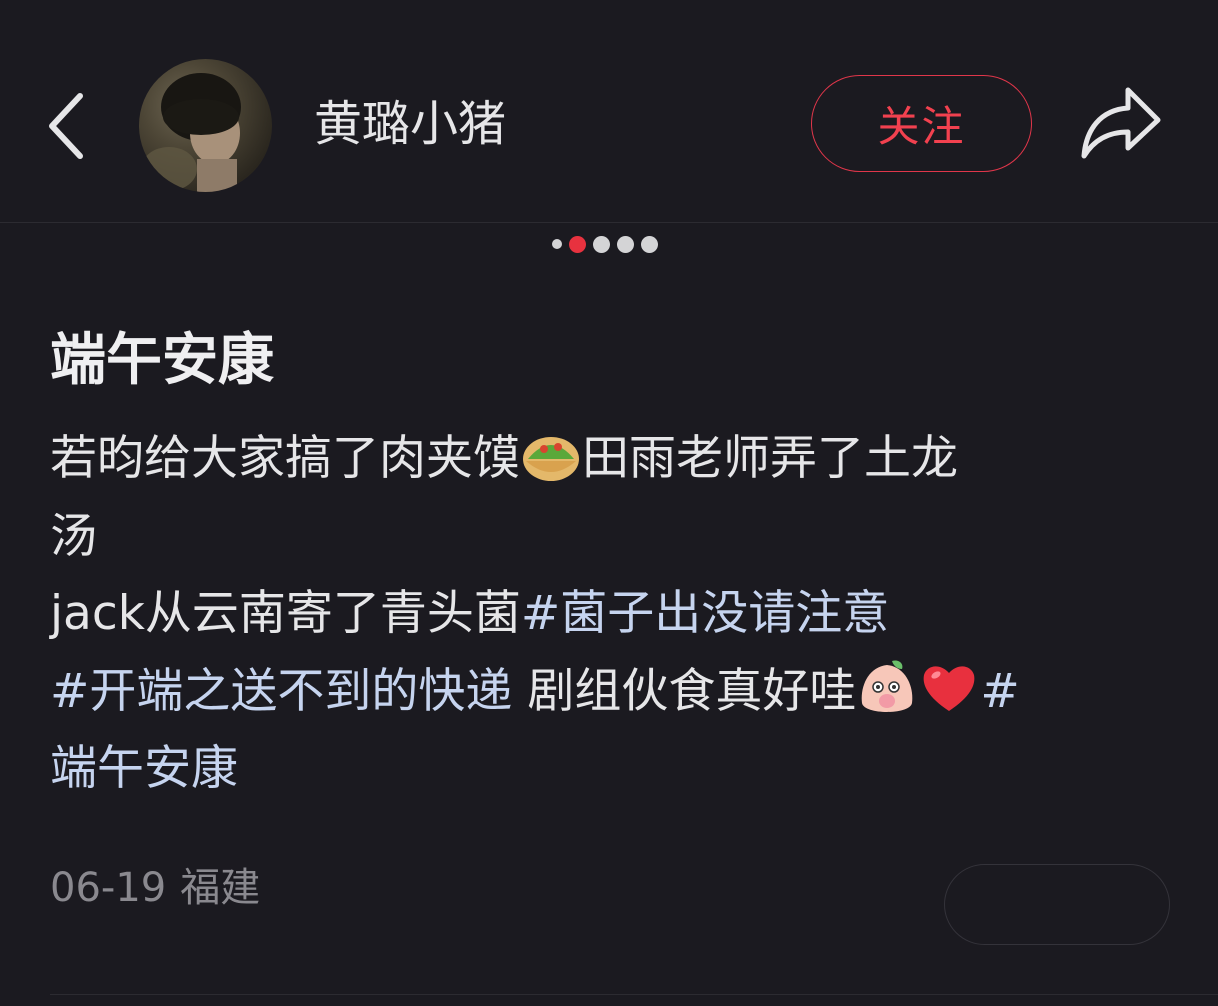 The width and height of the screenshot is (1218, 1006). What do you see at coordinates (577, 244) in the screenshot?
I see `carousel-dot-active` at bounding box center [577, 244].